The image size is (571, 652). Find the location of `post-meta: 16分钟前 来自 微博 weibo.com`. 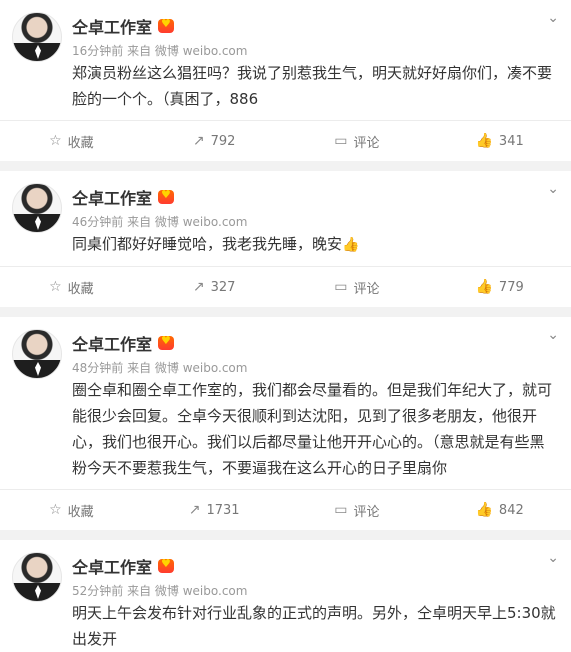

post-meta: 16分钟前 来自 微博 weibo.com is located at coordinates (159, 50).